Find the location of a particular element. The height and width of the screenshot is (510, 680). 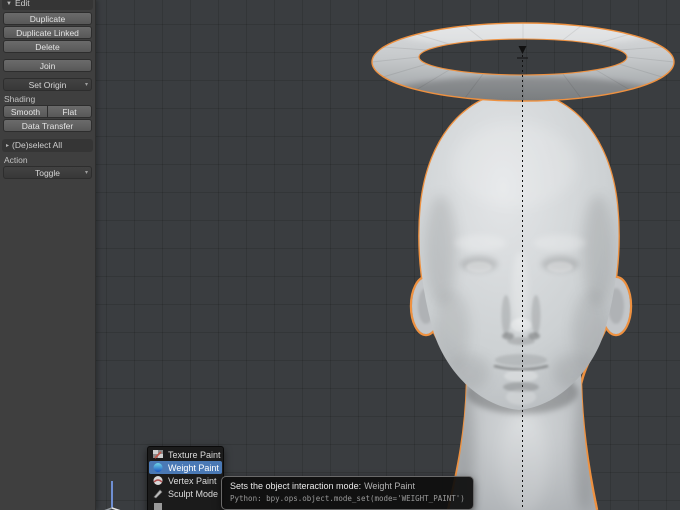

set-origin-label: Set Origin is located at coordinates (47, 85).